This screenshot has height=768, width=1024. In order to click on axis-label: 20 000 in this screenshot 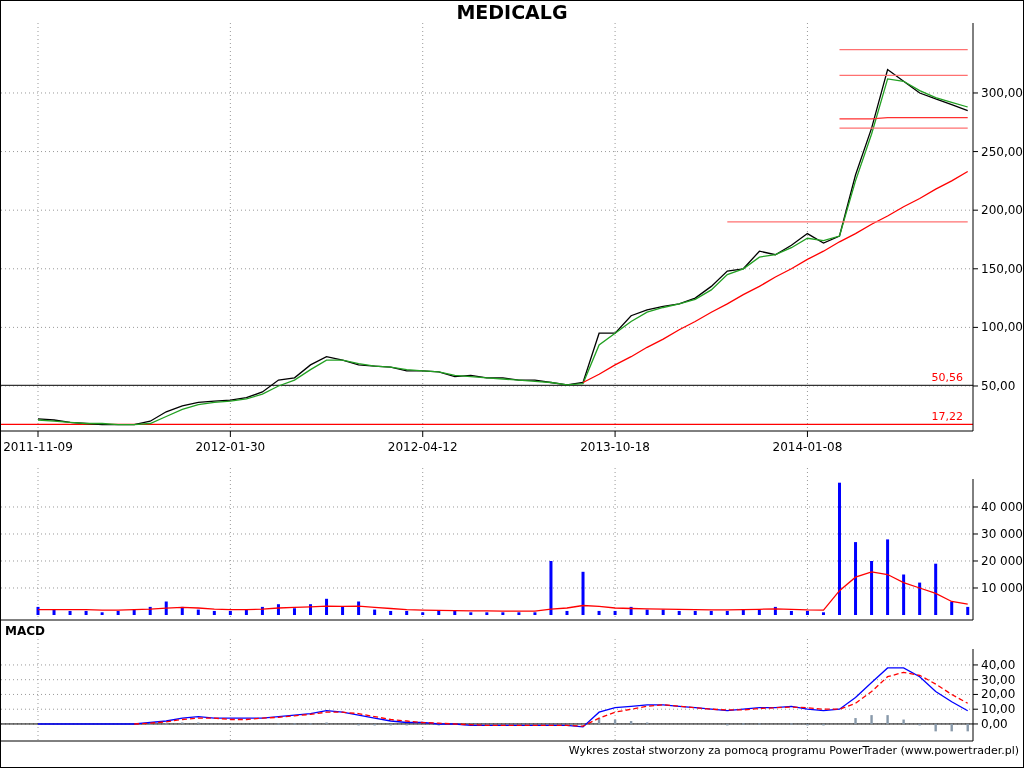, I will do `click(1002, 561)`.